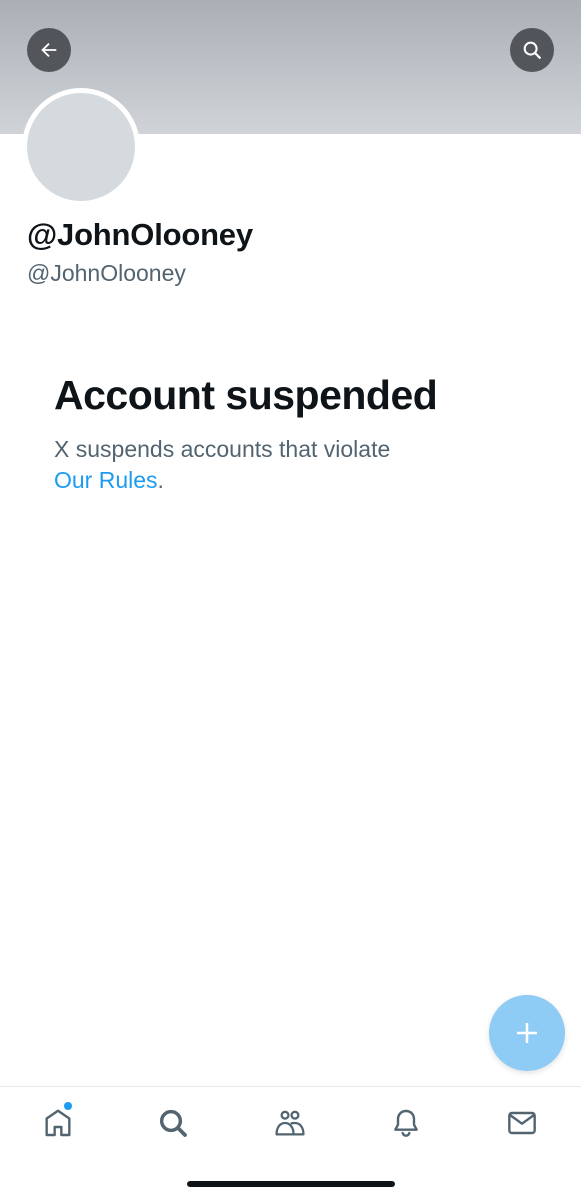  I want to click on tab-home, so click(58, 1122).